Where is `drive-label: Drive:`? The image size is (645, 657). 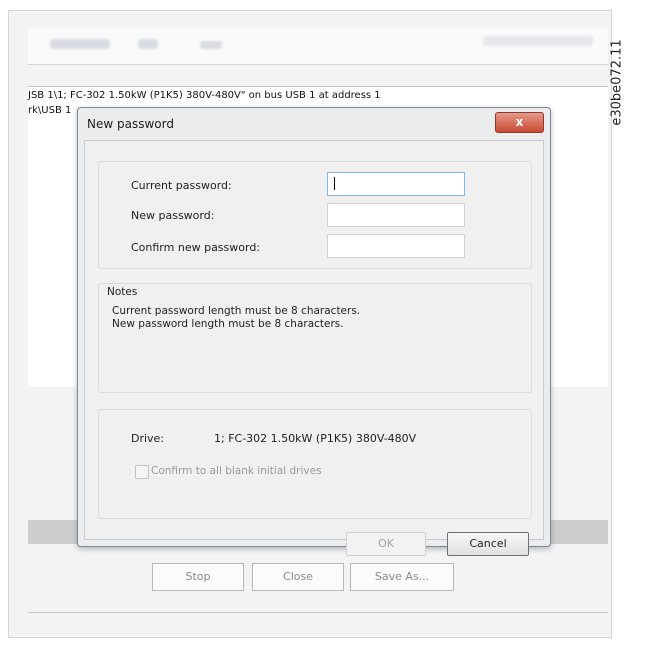 drive-label: Drive: is located at coordinates (148, 438).